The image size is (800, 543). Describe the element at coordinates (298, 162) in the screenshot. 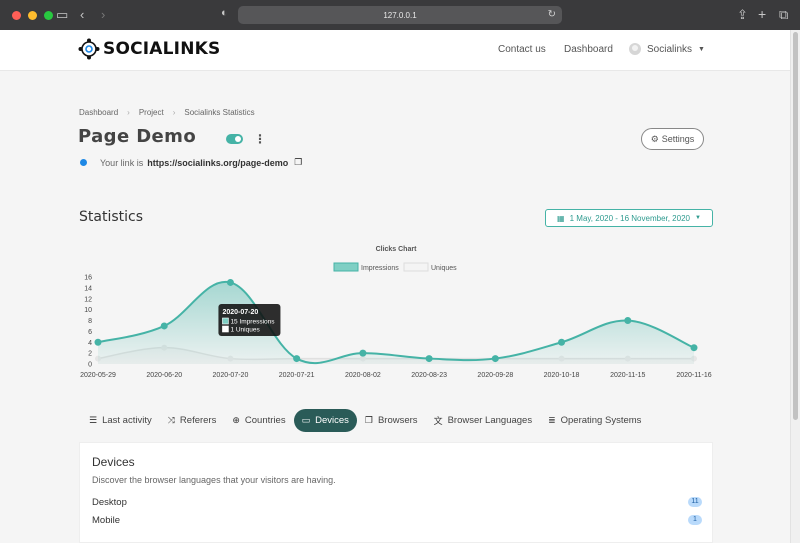

I see `copy-icon: ❐` at that location.